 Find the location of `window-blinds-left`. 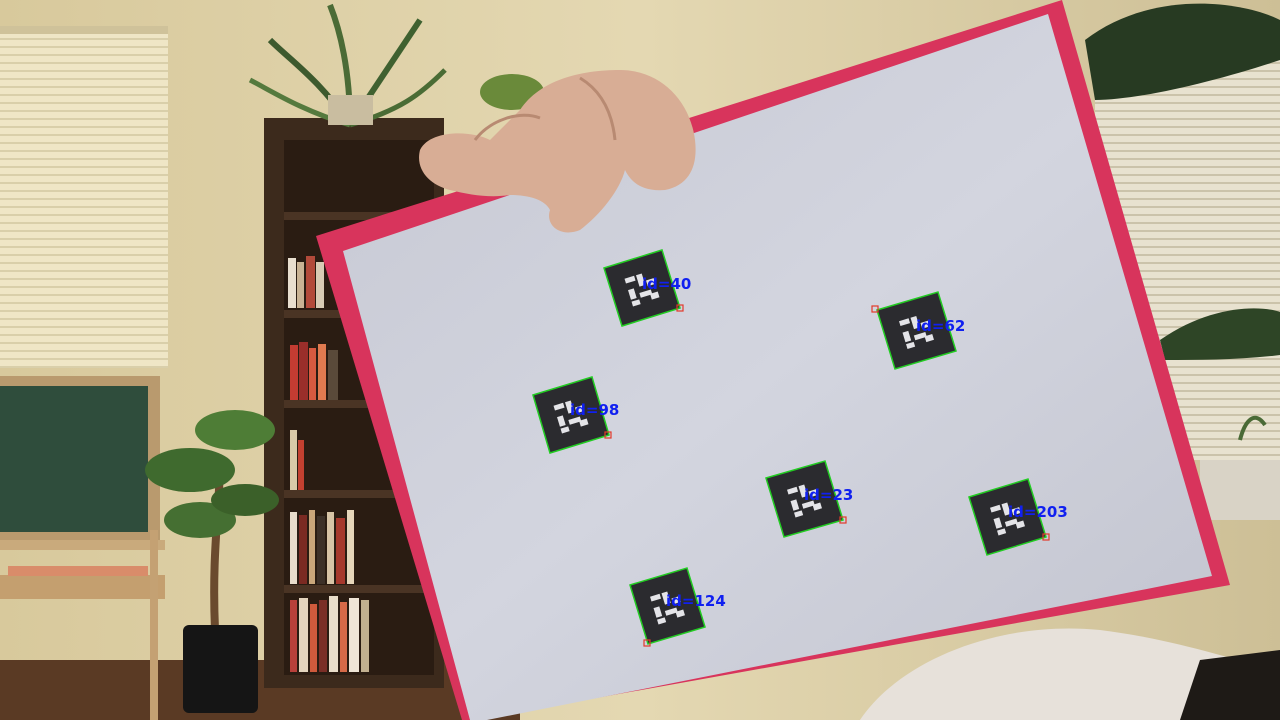

window-blinds-left is located at coordinates (84, 197).